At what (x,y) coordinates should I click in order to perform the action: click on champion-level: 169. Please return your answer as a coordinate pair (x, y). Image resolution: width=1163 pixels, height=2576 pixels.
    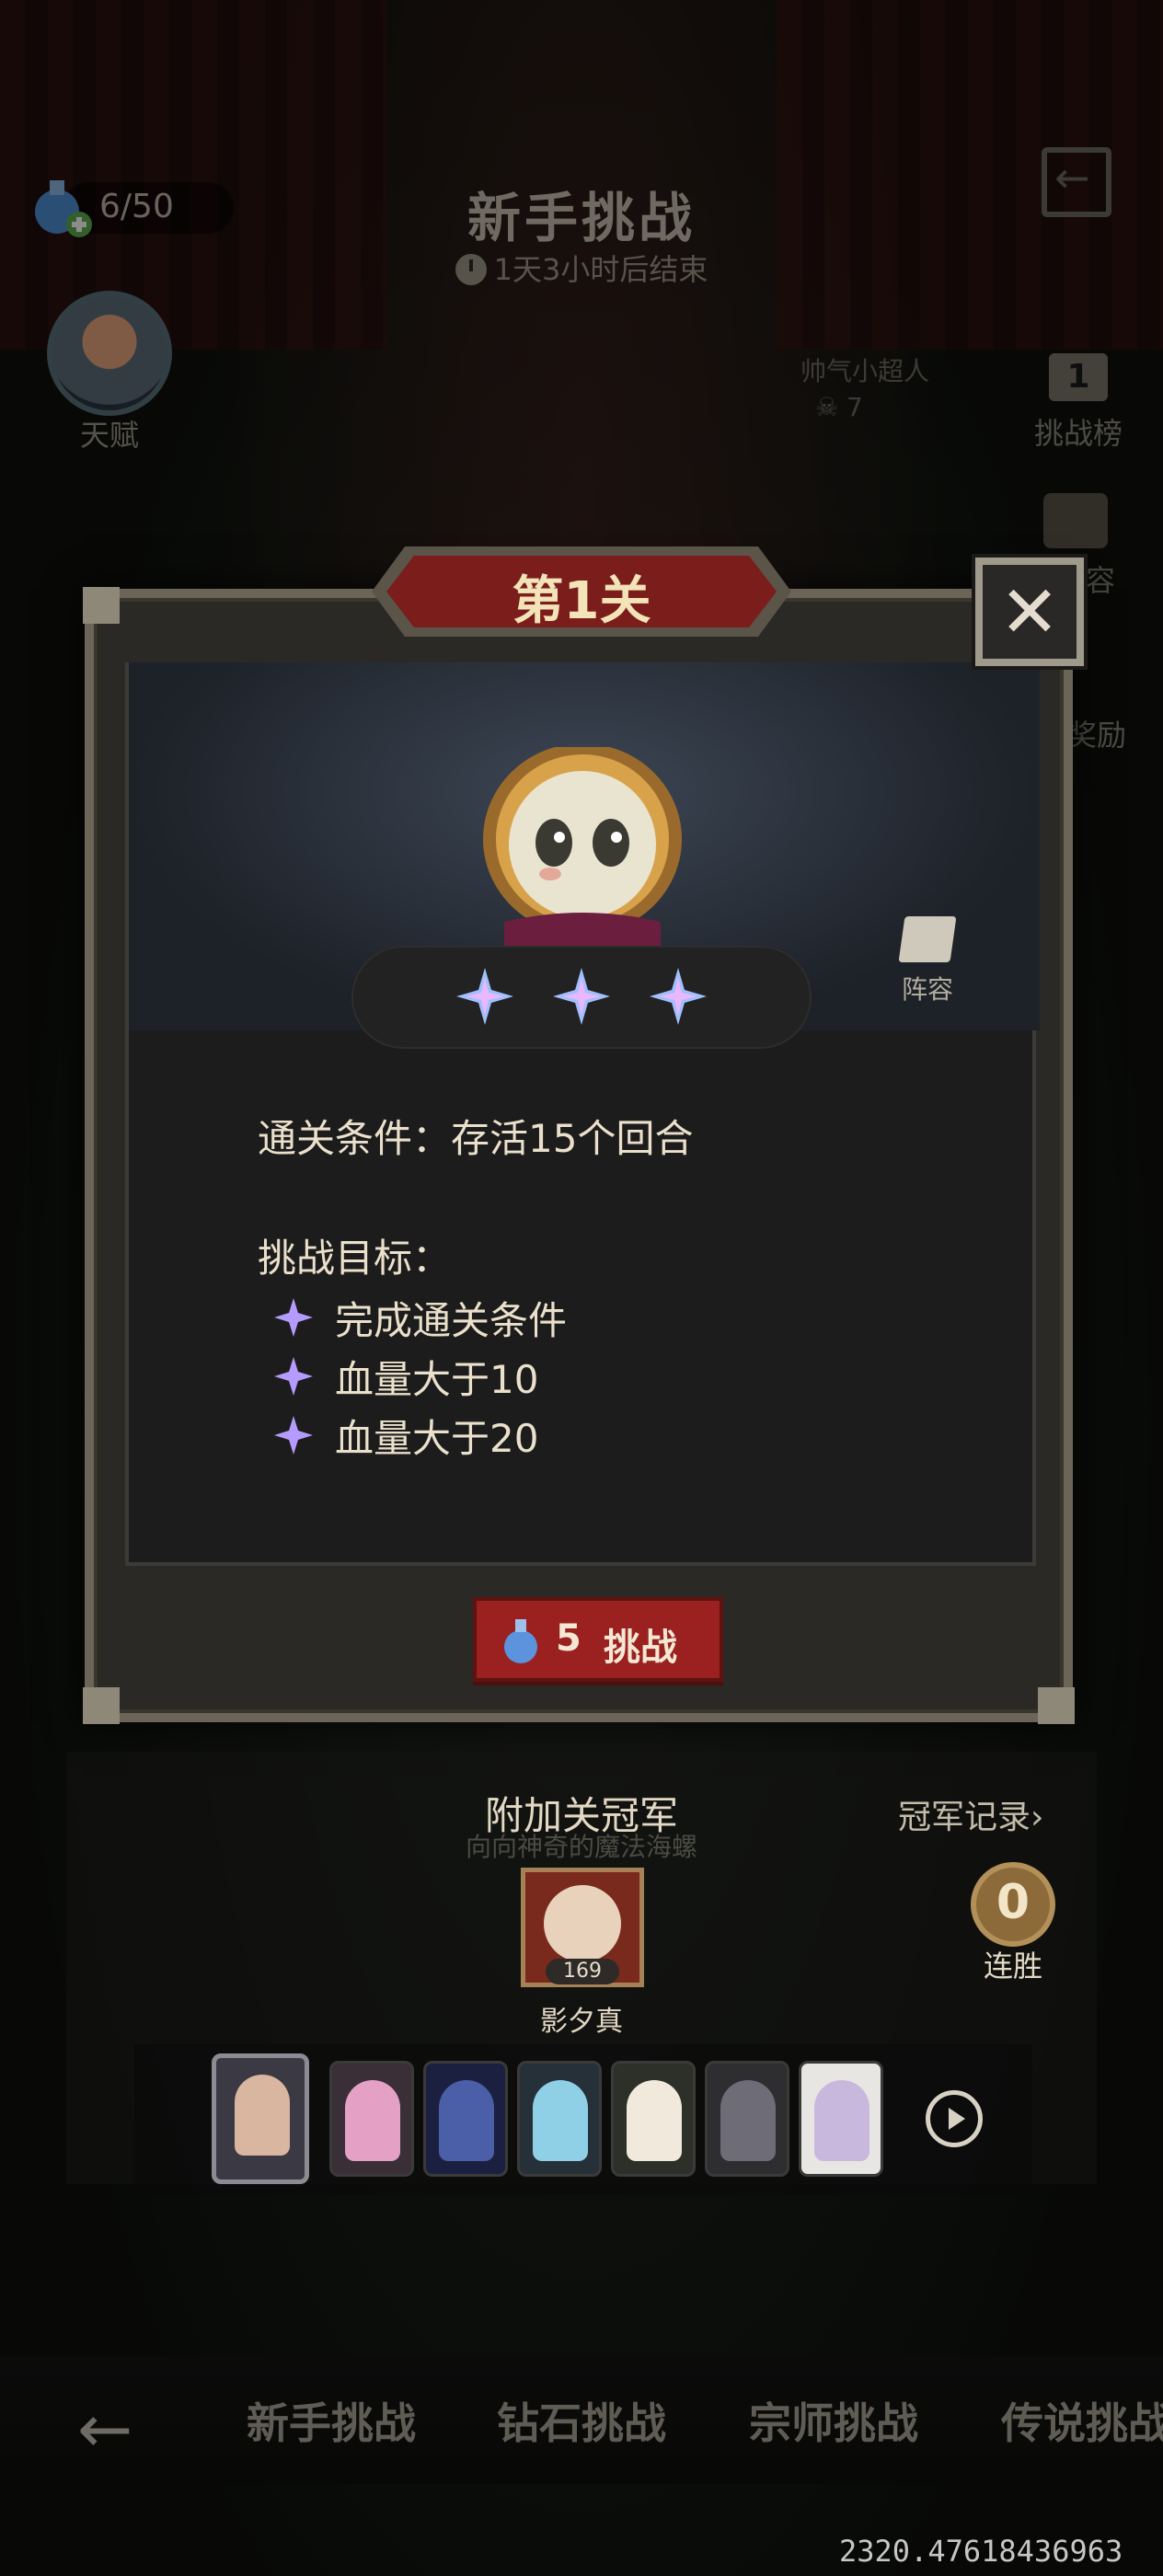
    Looking at the image, I should click on (582, 1971).